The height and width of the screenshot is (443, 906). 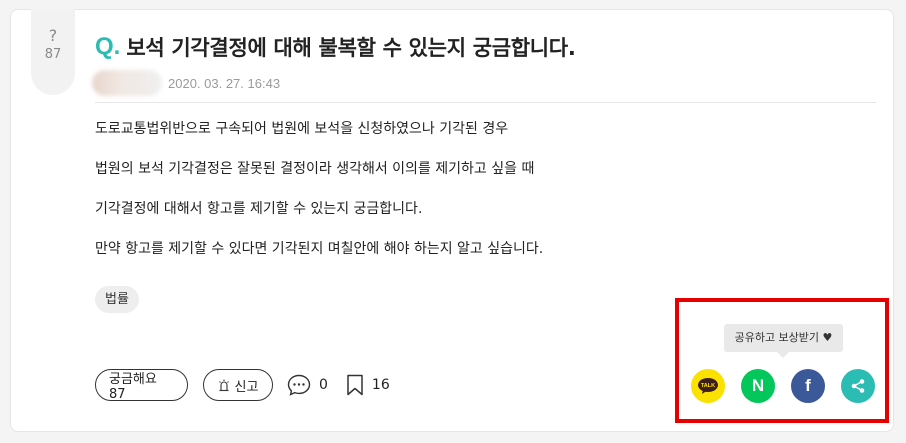 What do you see at coordinates (127, 83) in the screenshot?
I see `blurred-author` at bounding box center [127, 83].